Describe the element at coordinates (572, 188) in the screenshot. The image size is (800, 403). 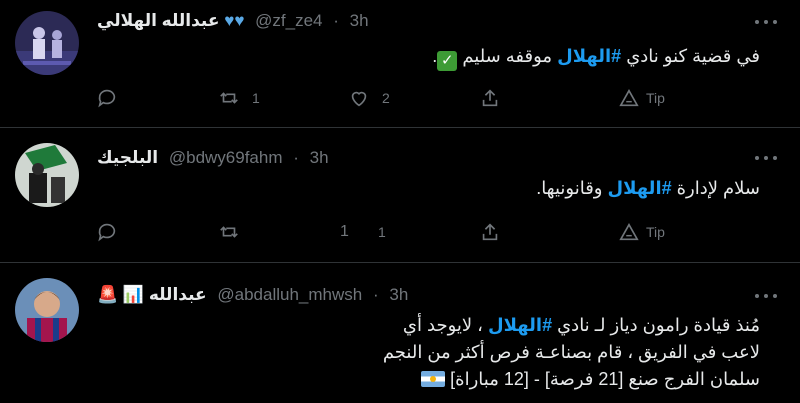
I see `text-segment: وقانونيها.` at that location.